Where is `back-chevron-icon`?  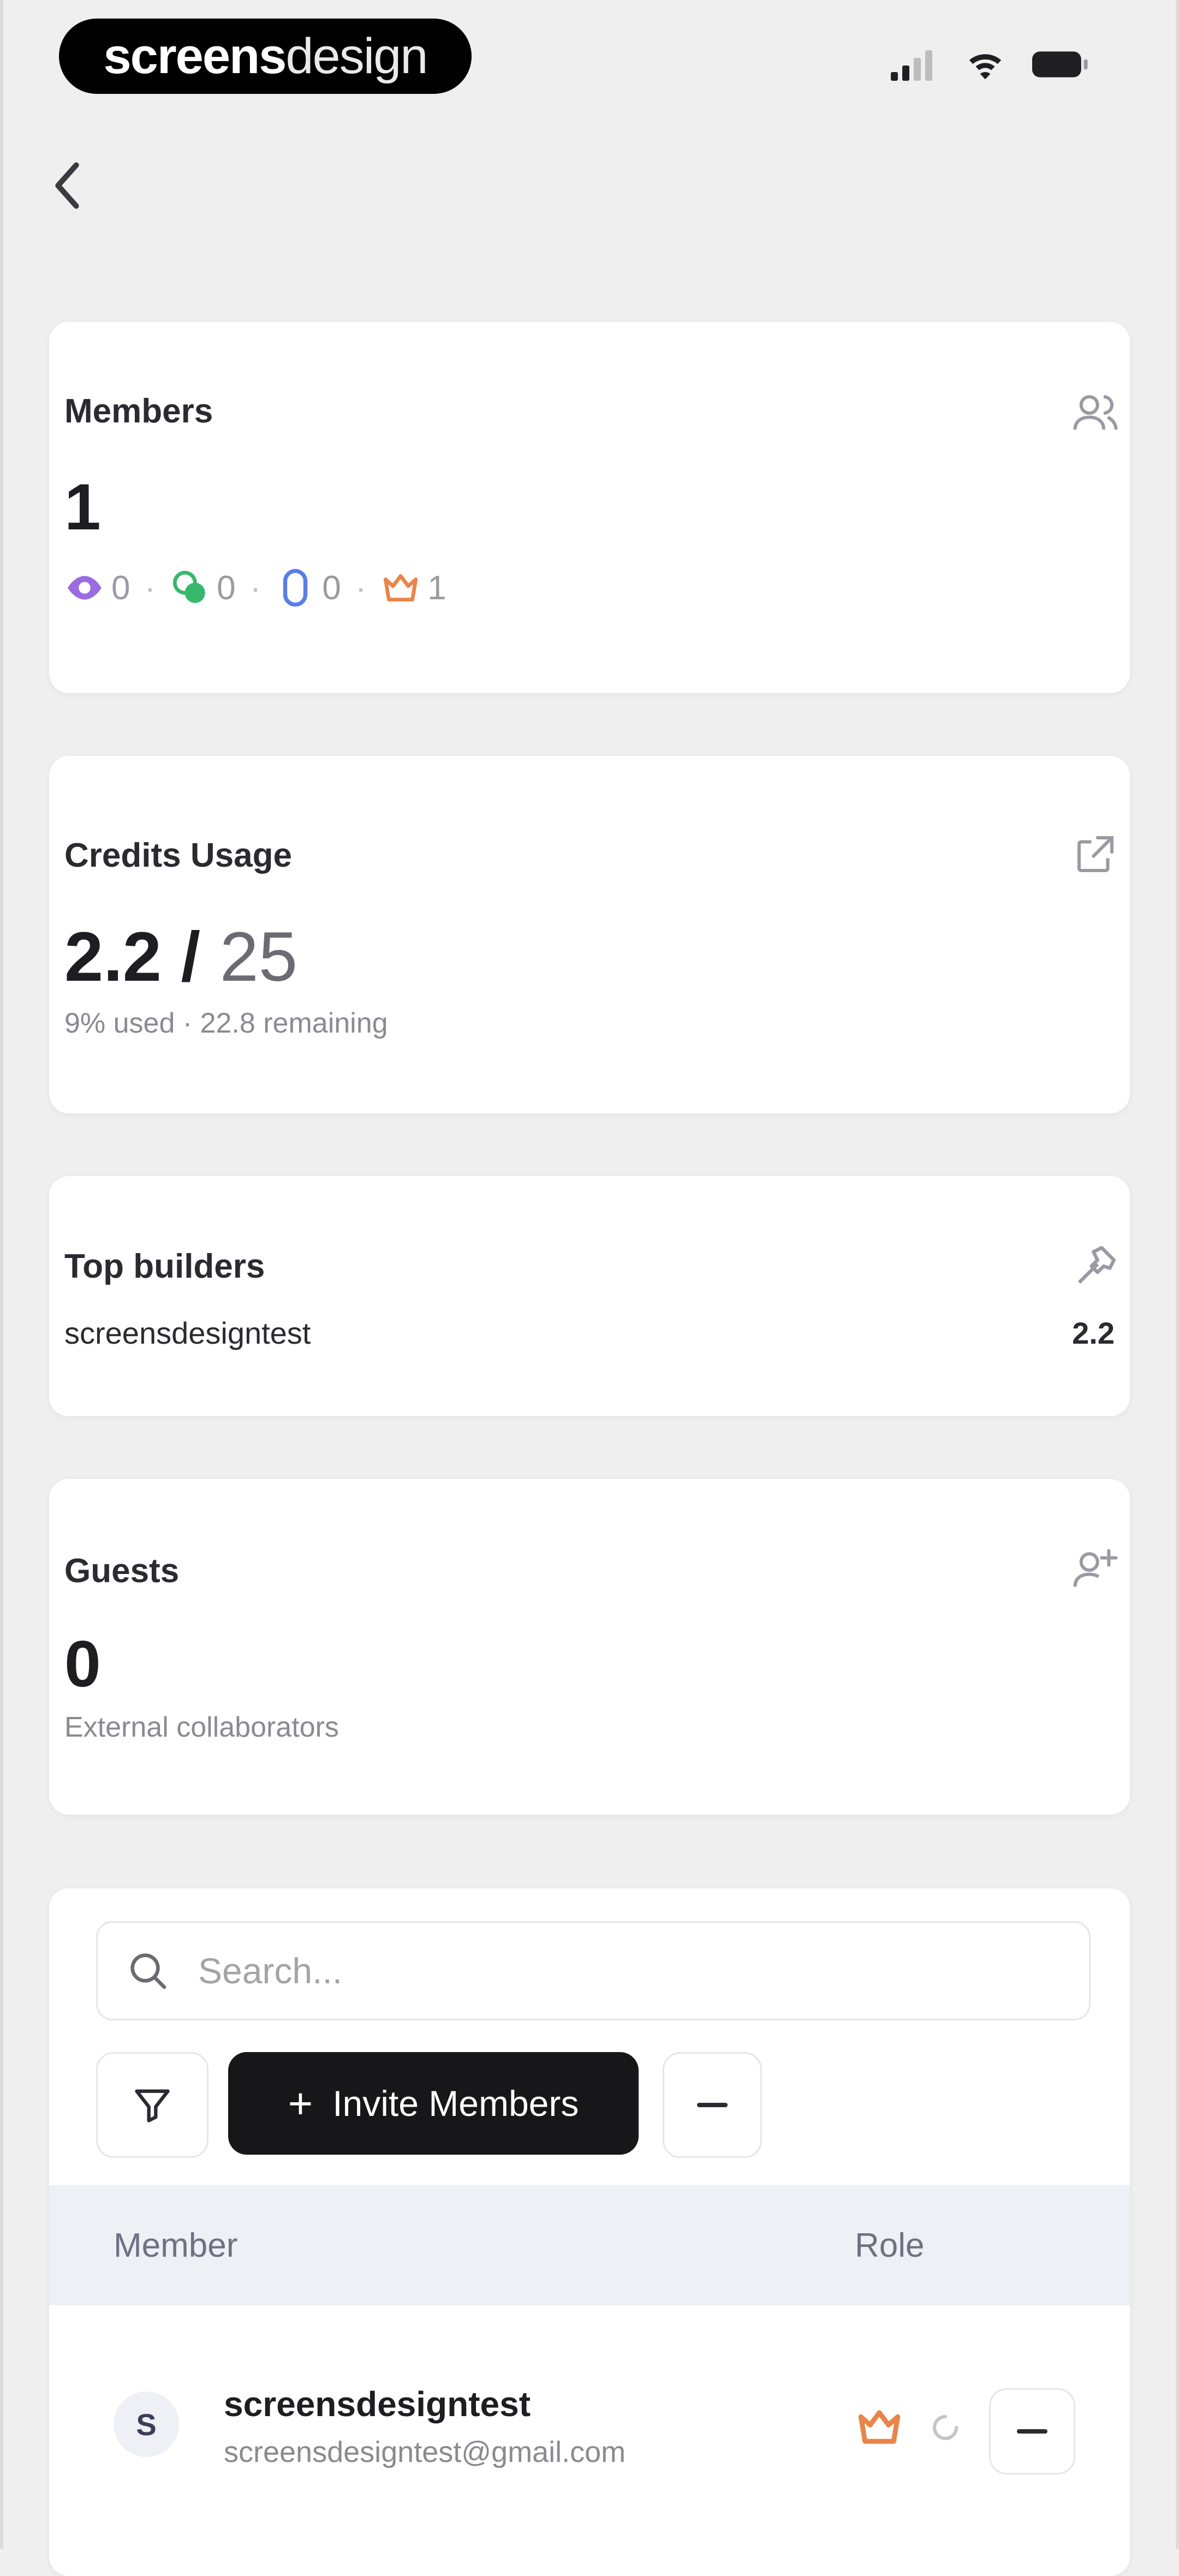
back-chevron-icon is located at coordinates (67, 185).